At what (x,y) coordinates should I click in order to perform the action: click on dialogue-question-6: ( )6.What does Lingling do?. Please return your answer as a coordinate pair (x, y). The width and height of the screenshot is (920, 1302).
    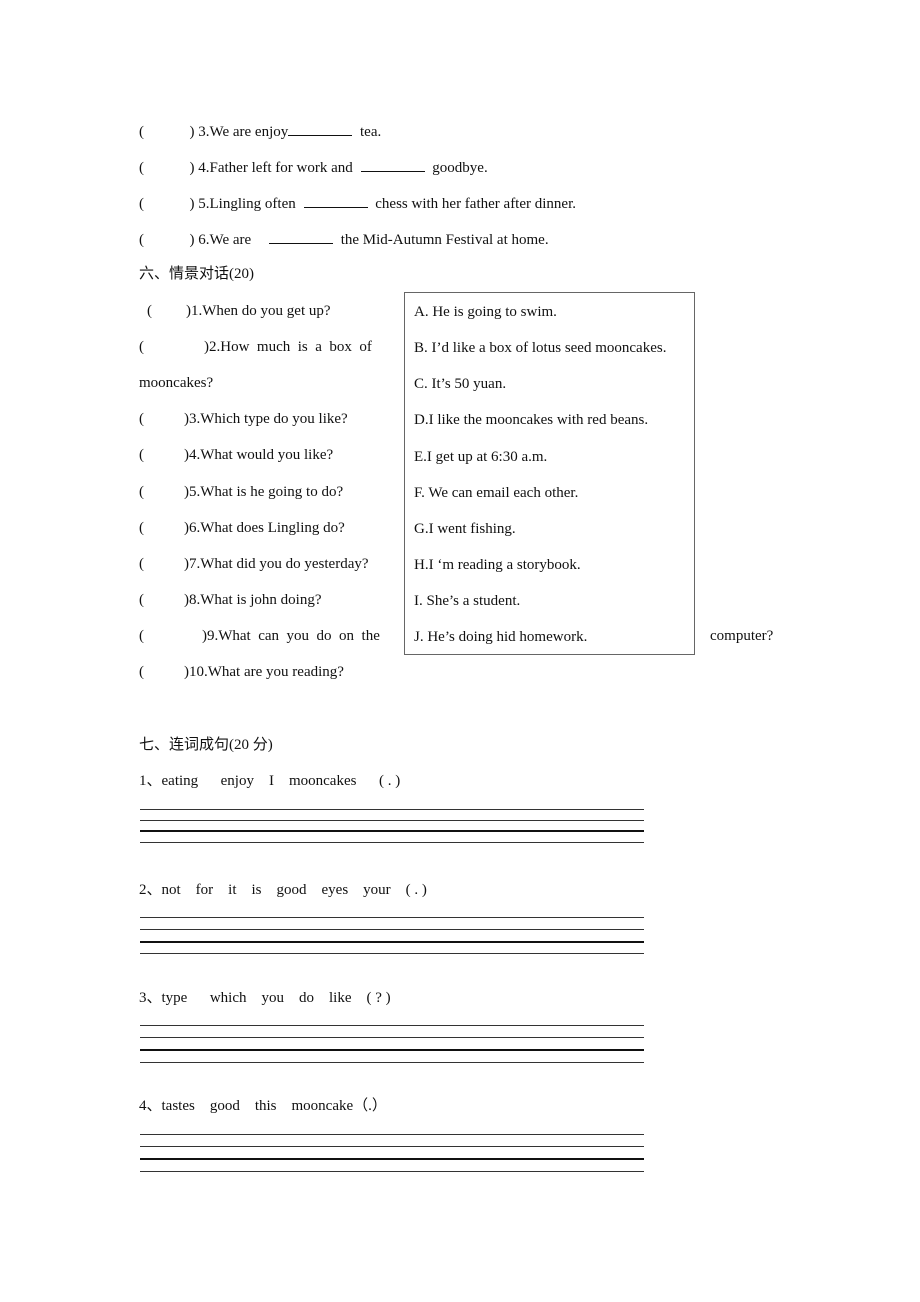
    Looking at the image, I should click on (242, 528).